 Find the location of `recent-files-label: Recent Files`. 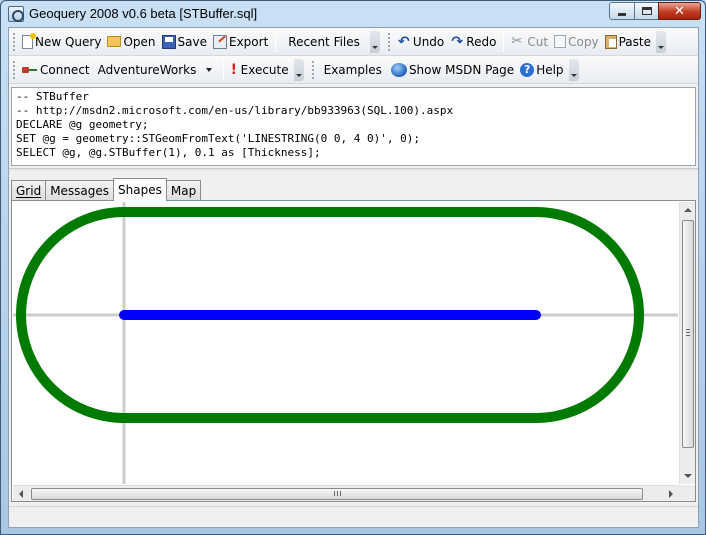

recent-files-label: Recent Files is located at coordinates (324, 41).